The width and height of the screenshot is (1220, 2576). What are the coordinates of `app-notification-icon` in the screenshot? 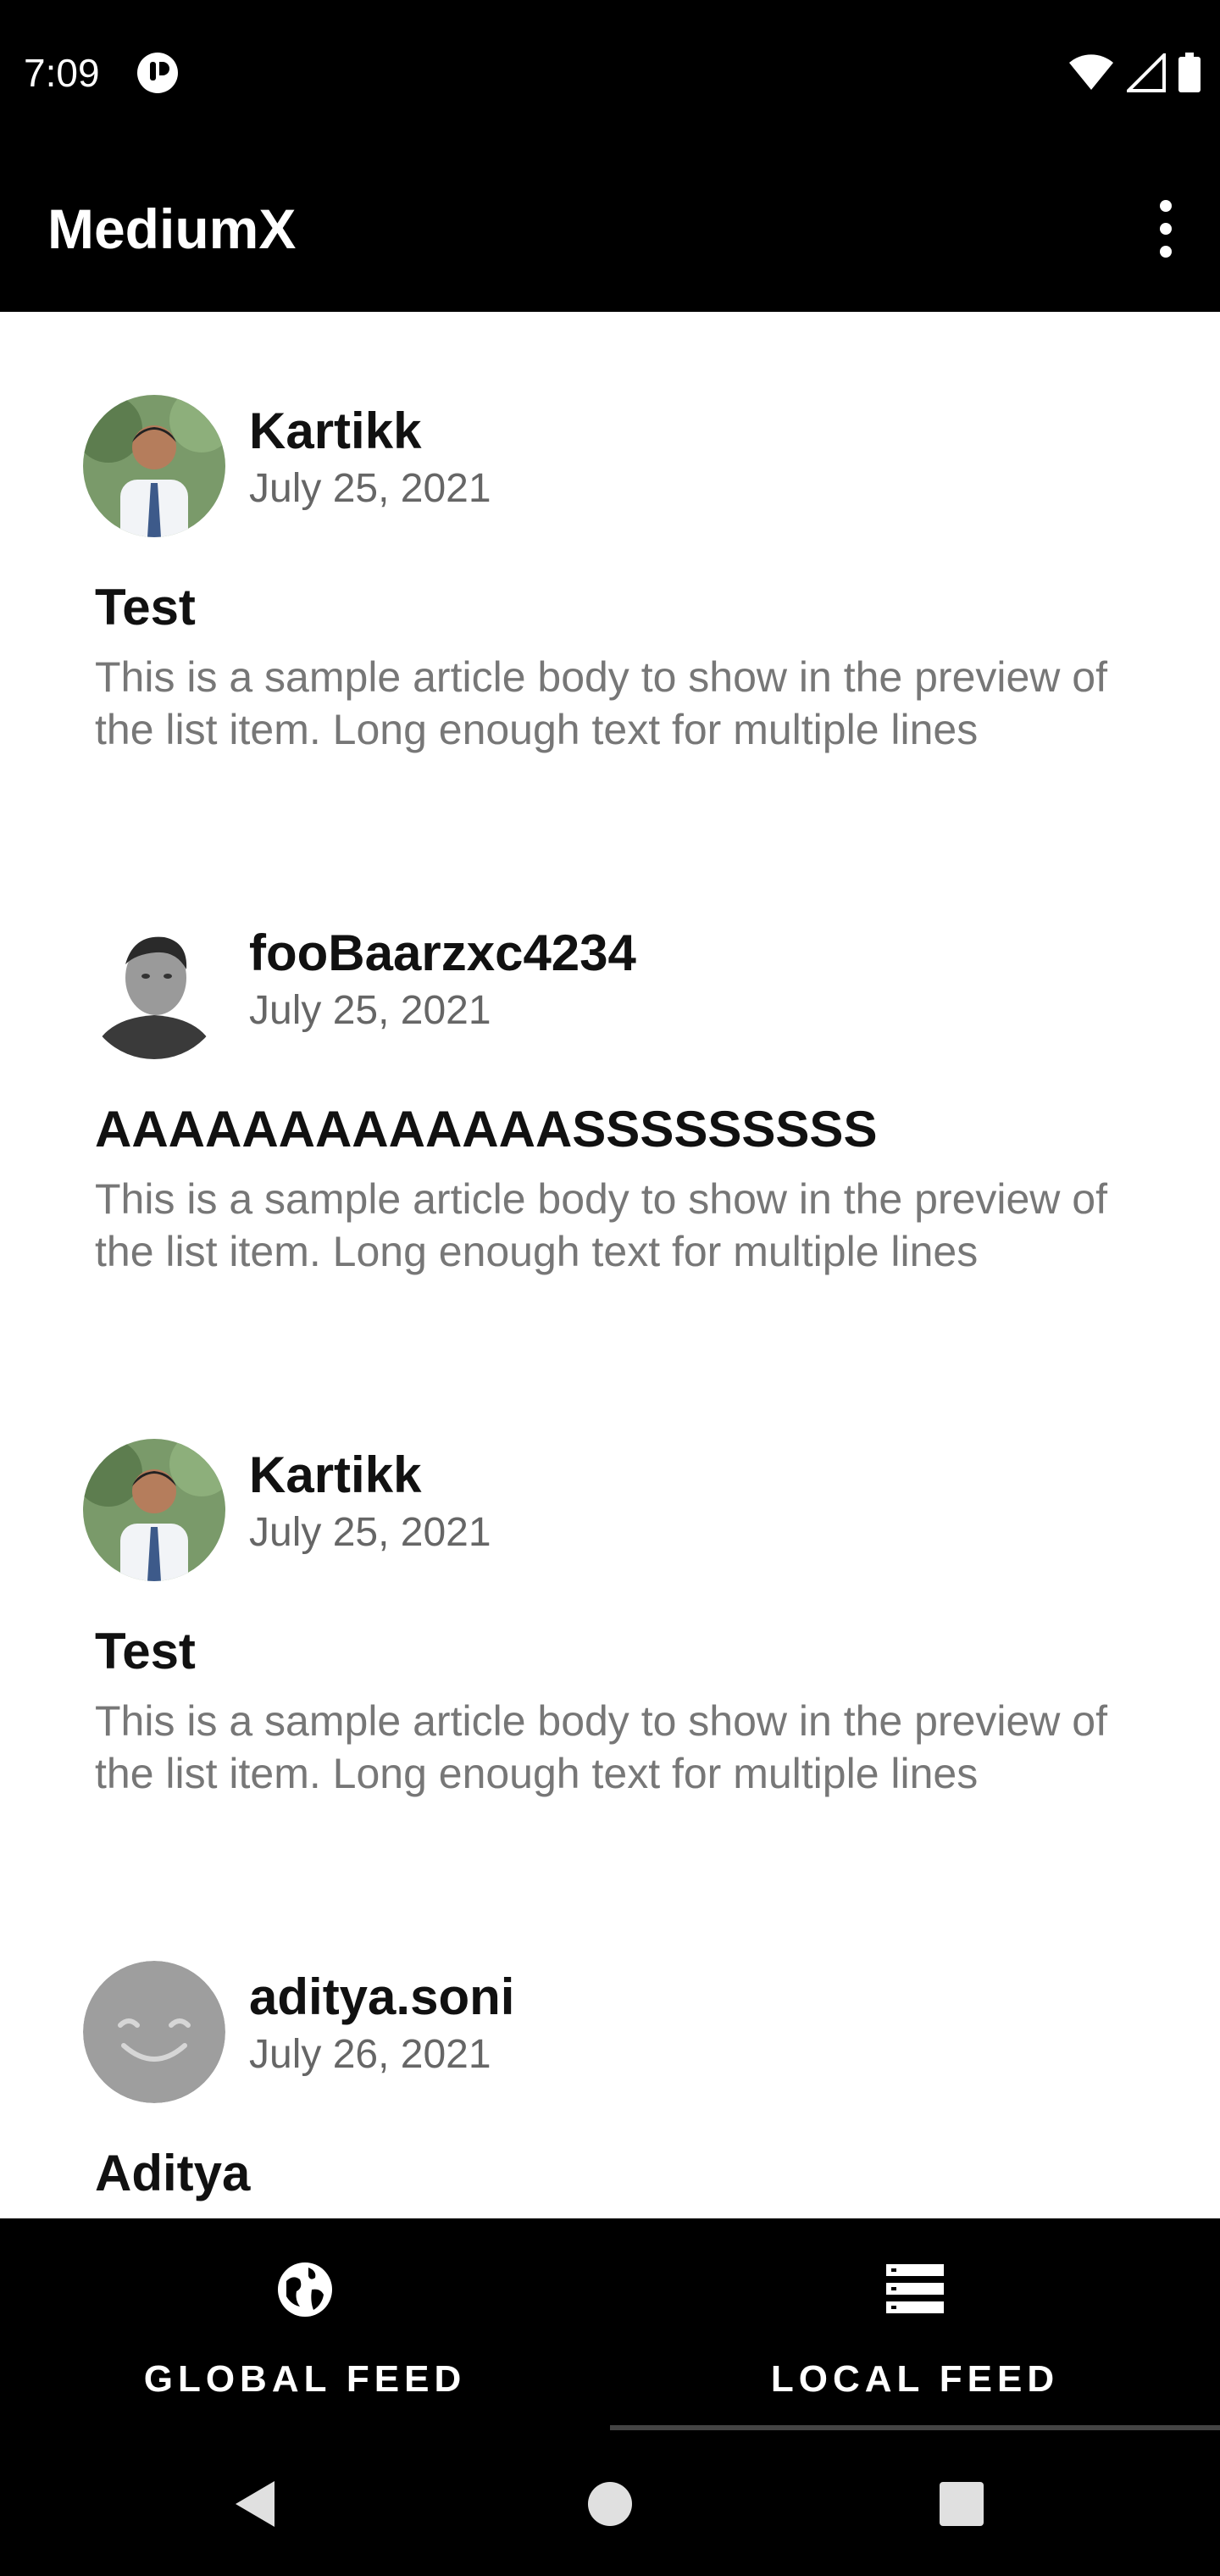 It's located at (157, 73).